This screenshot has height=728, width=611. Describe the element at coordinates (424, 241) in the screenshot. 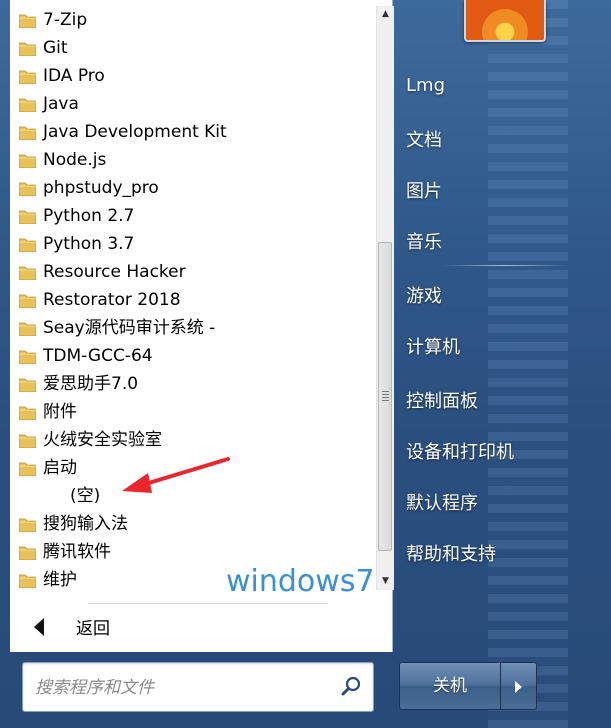

I see `right-item-music: 音乐` at that location.